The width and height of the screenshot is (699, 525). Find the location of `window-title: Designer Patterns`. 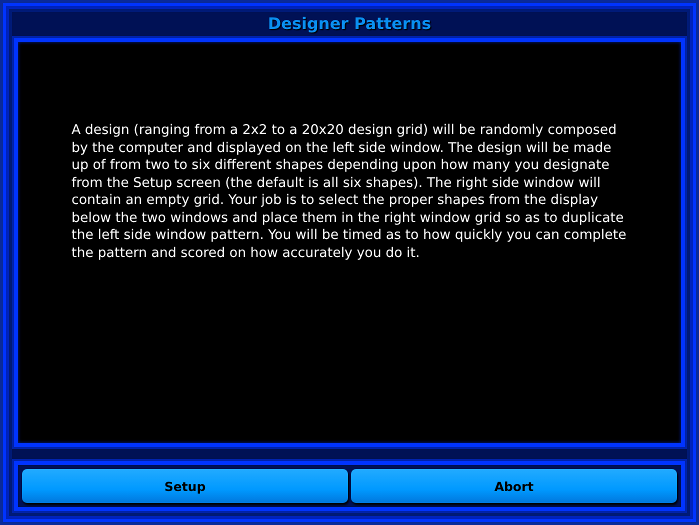

window-title: Designer Patterns is located at coordinates (349, 24).